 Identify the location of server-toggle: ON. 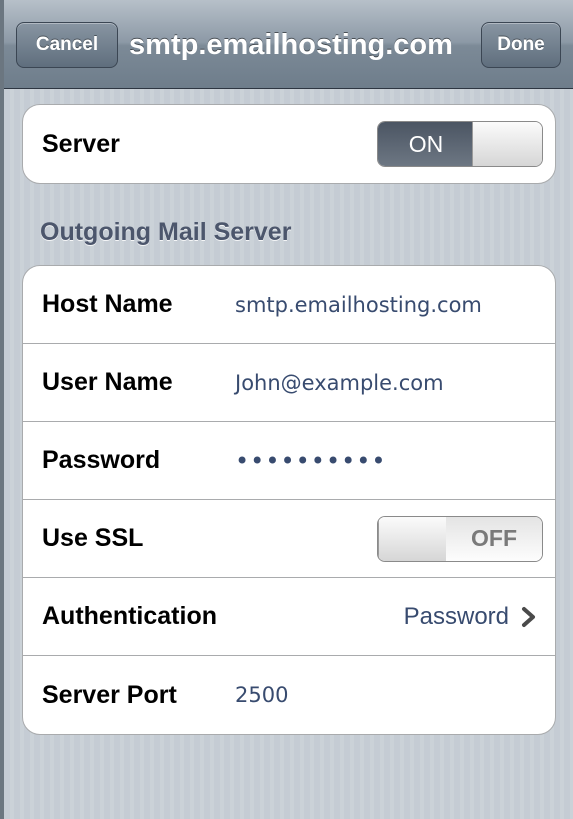
(460, 144).